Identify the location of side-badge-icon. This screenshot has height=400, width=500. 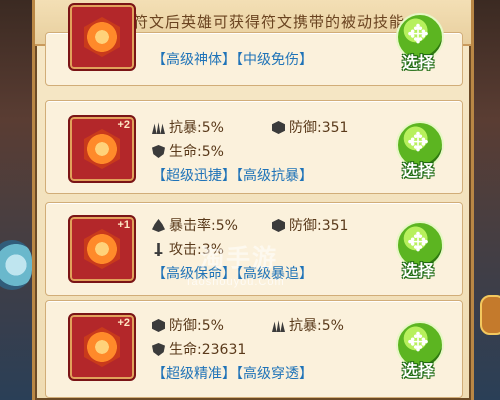
(490, 315).